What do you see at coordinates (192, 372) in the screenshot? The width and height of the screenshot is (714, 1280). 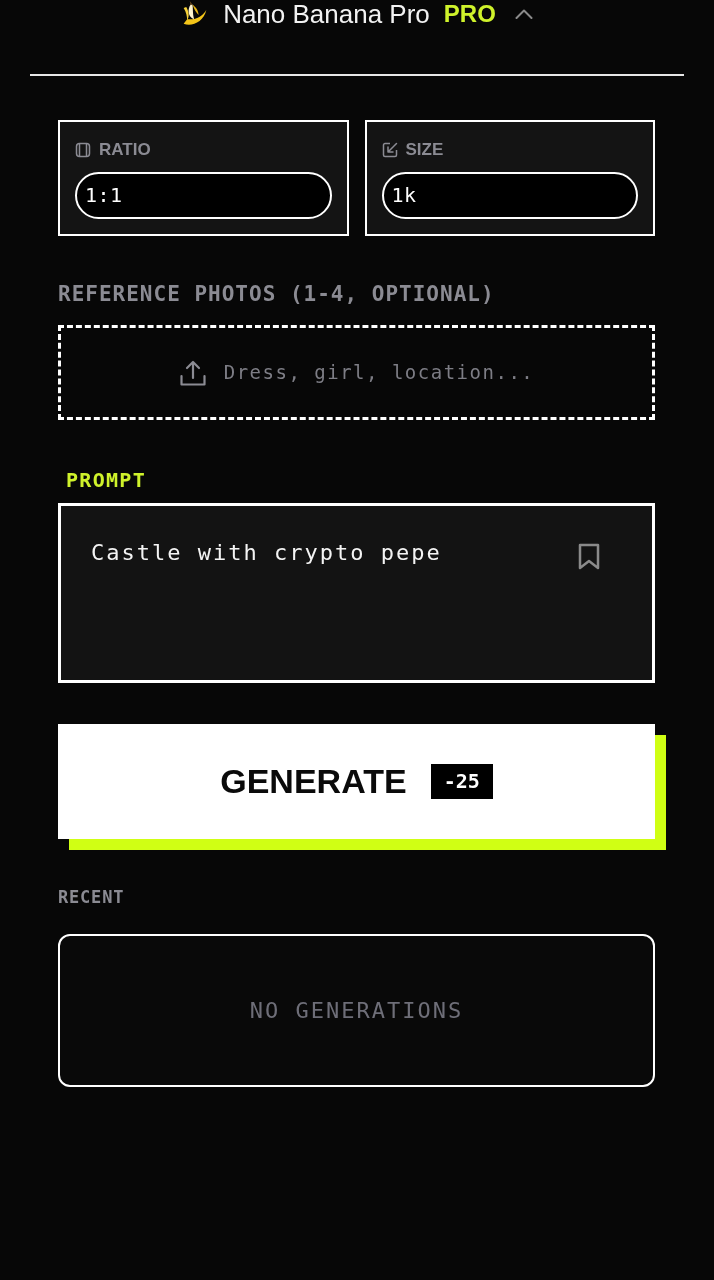 I see `upload-icon` at bounding box center [192, 372].